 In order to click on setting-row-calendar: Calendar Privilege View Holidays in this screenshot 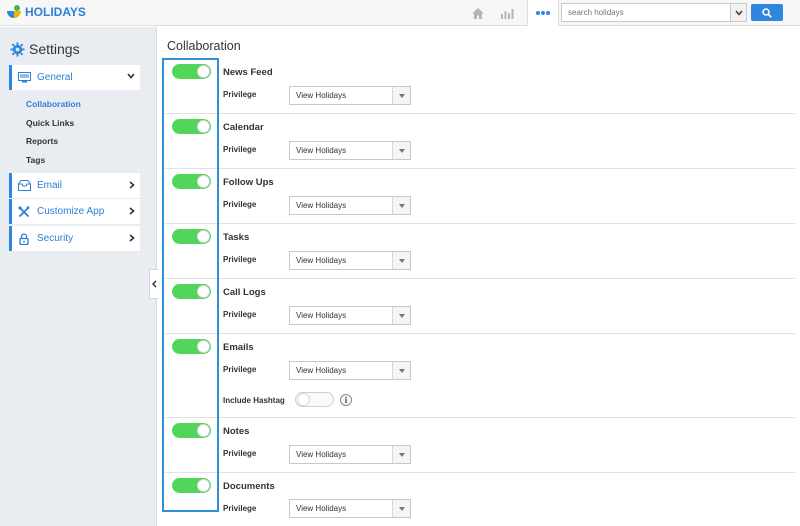, I will do `click(480, 141)`.